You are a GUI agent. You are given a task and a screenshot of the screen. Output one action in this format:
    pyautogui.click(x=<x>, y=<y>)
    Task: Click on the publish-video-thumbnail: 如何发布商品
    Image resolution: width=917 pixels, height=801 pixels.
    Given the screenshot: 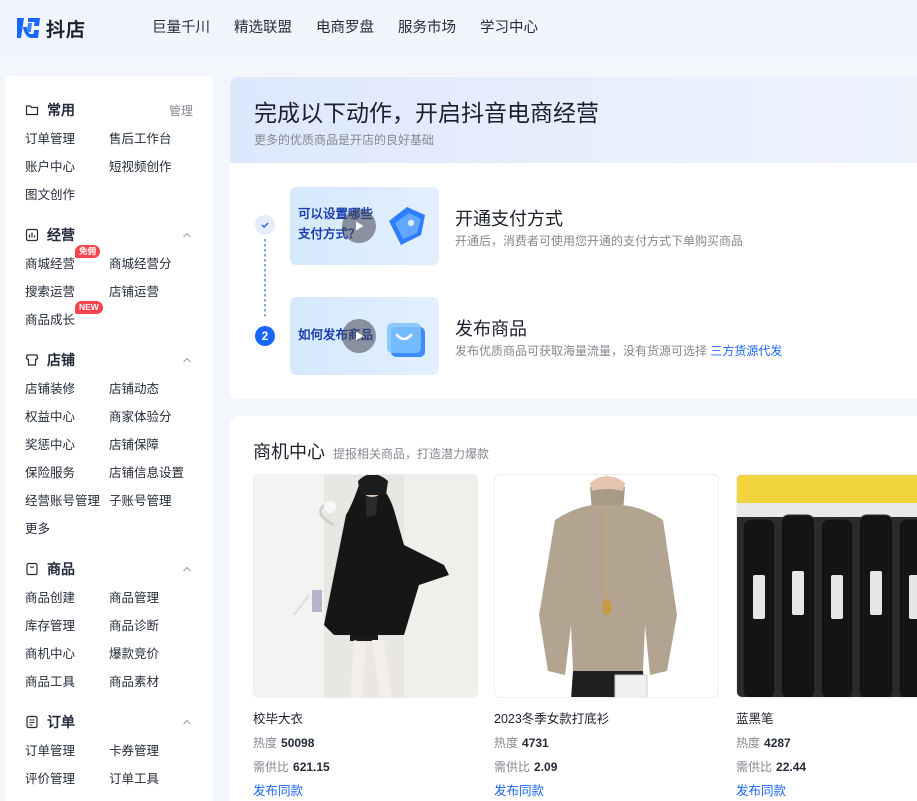 What is the action you would take?
    pyautogui.click(x=364, y=336)
    